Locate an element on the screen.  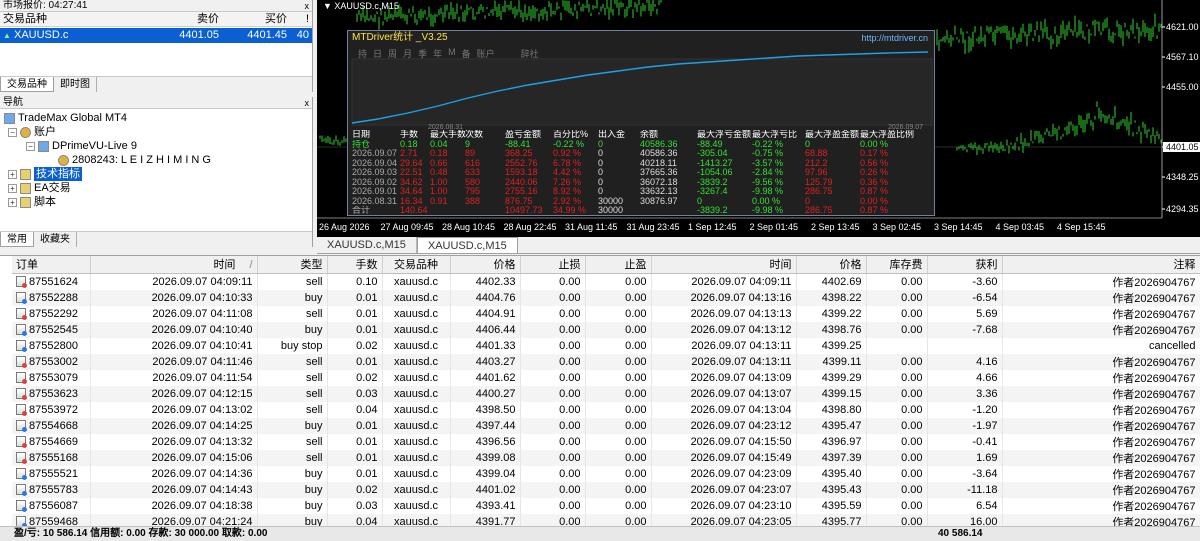
order-cell: 0.10 is located at coordinates (355, 281).